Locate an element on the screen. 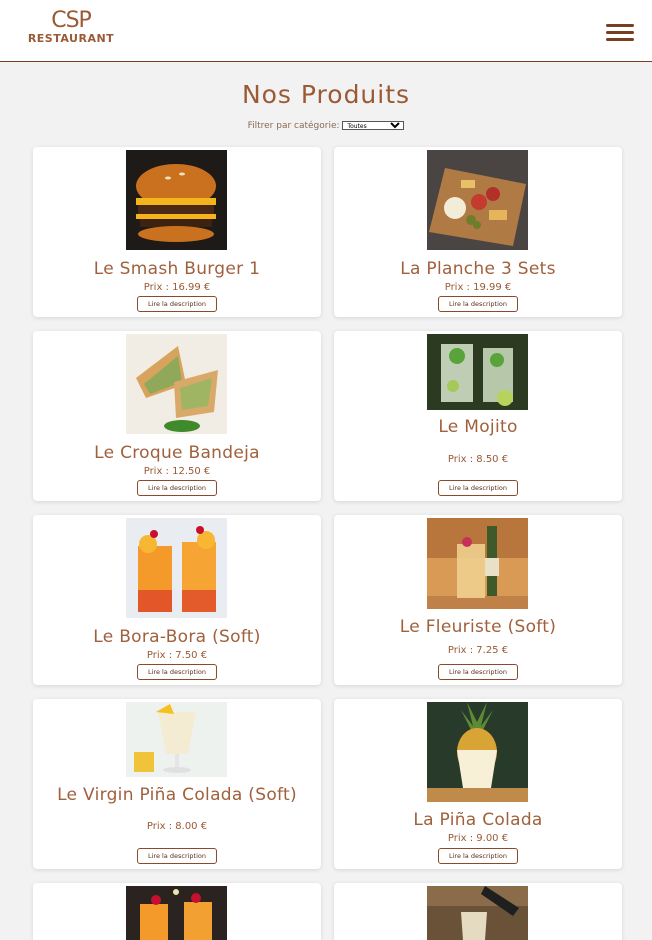 The image size is (652, 940). pineapple-cocktail-image is located at coordinates (477, 752).